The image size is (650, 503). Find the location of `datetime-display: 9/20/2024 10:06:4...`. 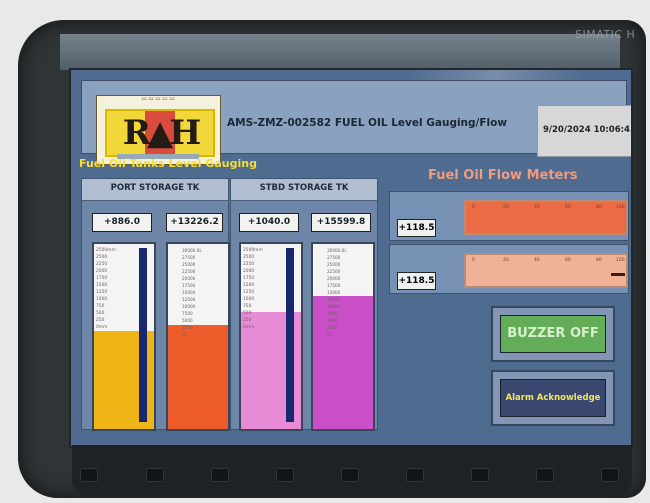

datetime-display: 9/20/2024 10:06:4... is located at coordinates (585, 131).